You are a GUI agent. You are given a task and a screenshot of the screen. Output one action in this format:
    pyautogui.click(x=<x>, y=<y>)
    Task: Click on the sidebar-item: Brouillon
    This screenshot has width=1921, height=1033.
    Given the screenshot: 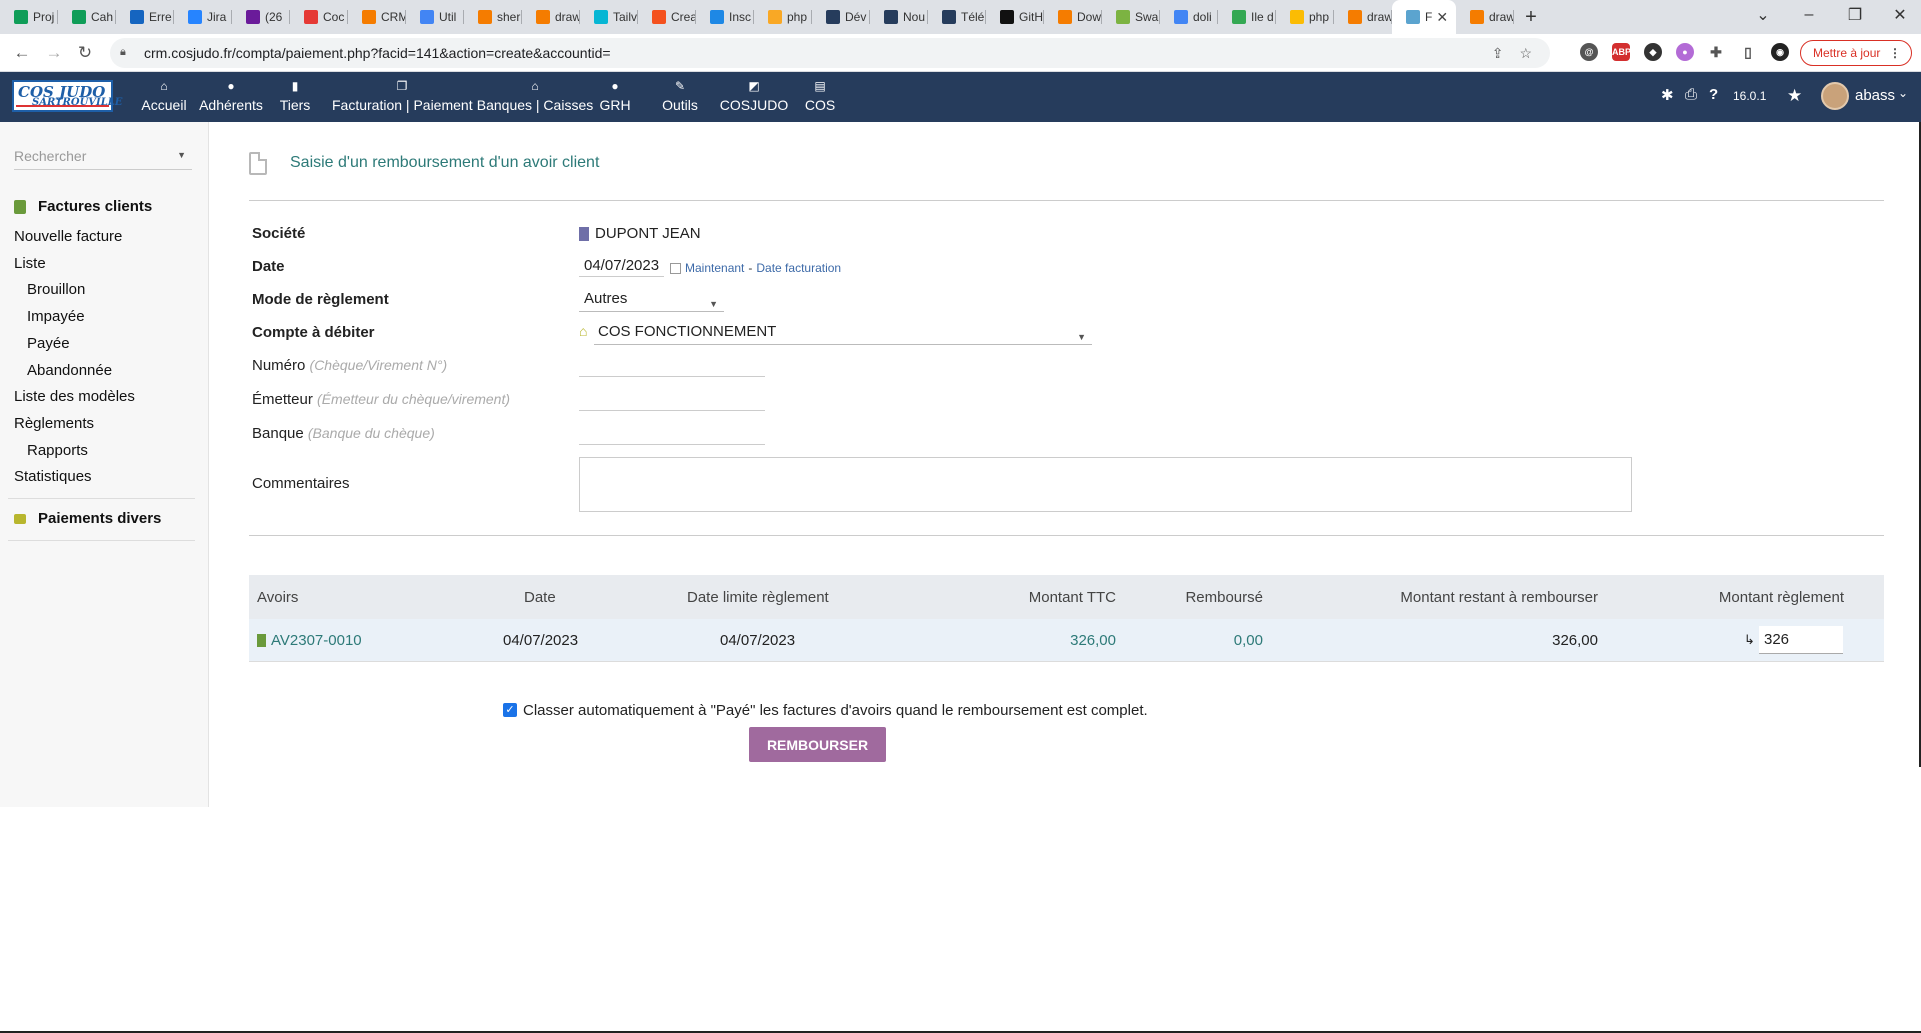 What is the action you would take?
    pyautogui.click(x=56, y=289)
    